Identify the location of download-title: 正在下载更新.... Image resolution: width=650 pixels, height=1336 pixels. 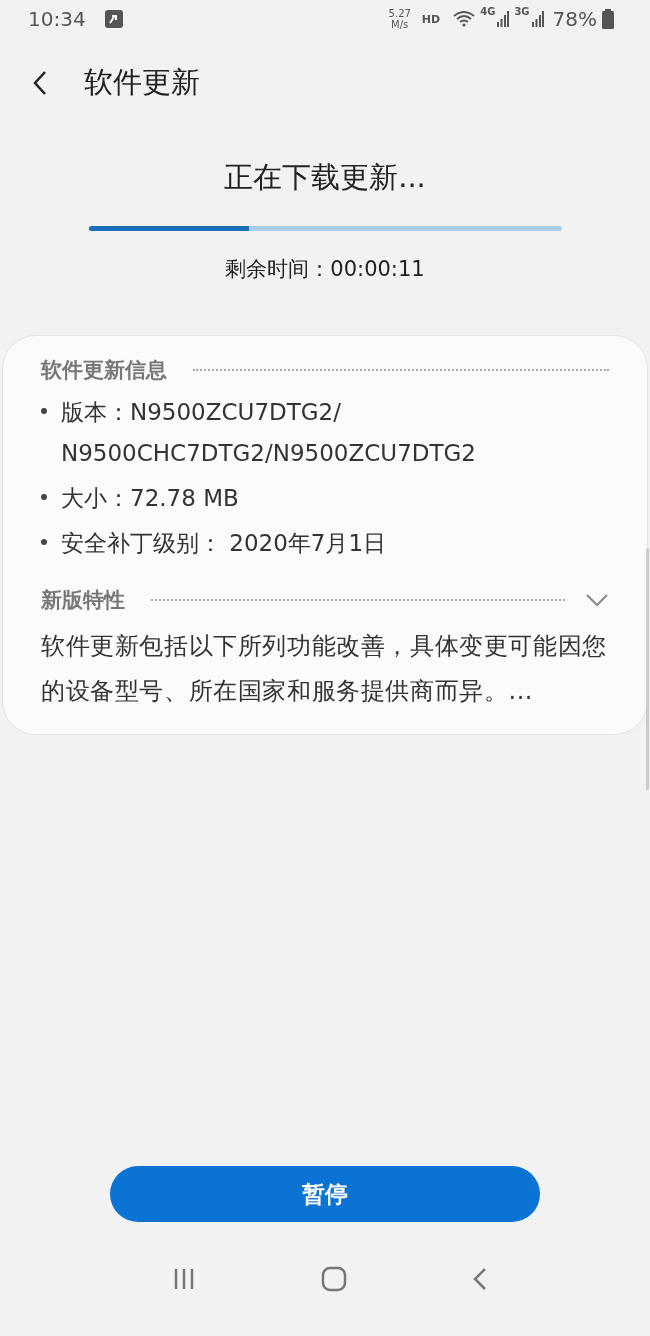
(325, 177).